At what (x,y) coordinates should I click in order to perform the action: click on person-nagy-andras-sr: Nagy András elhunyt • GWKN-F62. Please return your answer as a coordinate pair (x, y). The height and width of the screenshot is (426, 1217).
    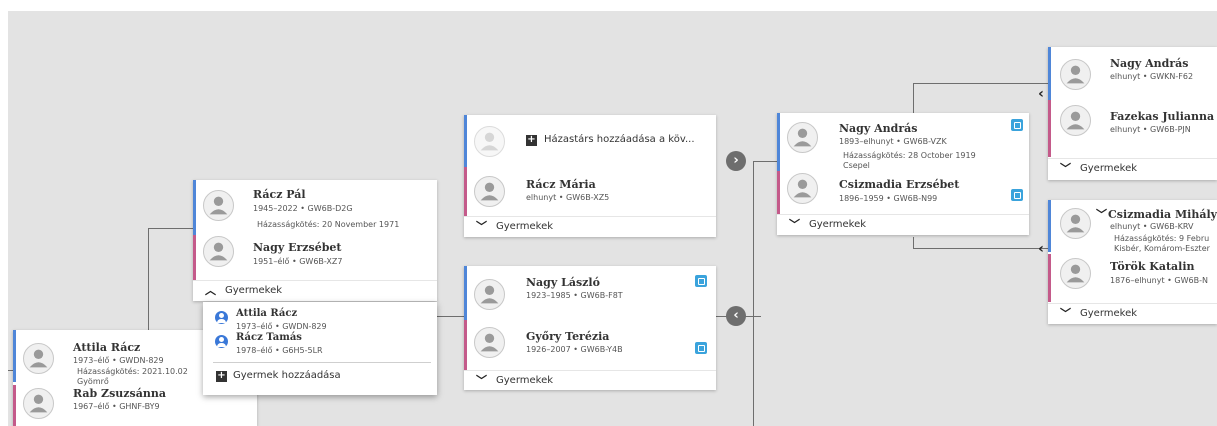
    Looking at the image, I should click on (1132, 73).